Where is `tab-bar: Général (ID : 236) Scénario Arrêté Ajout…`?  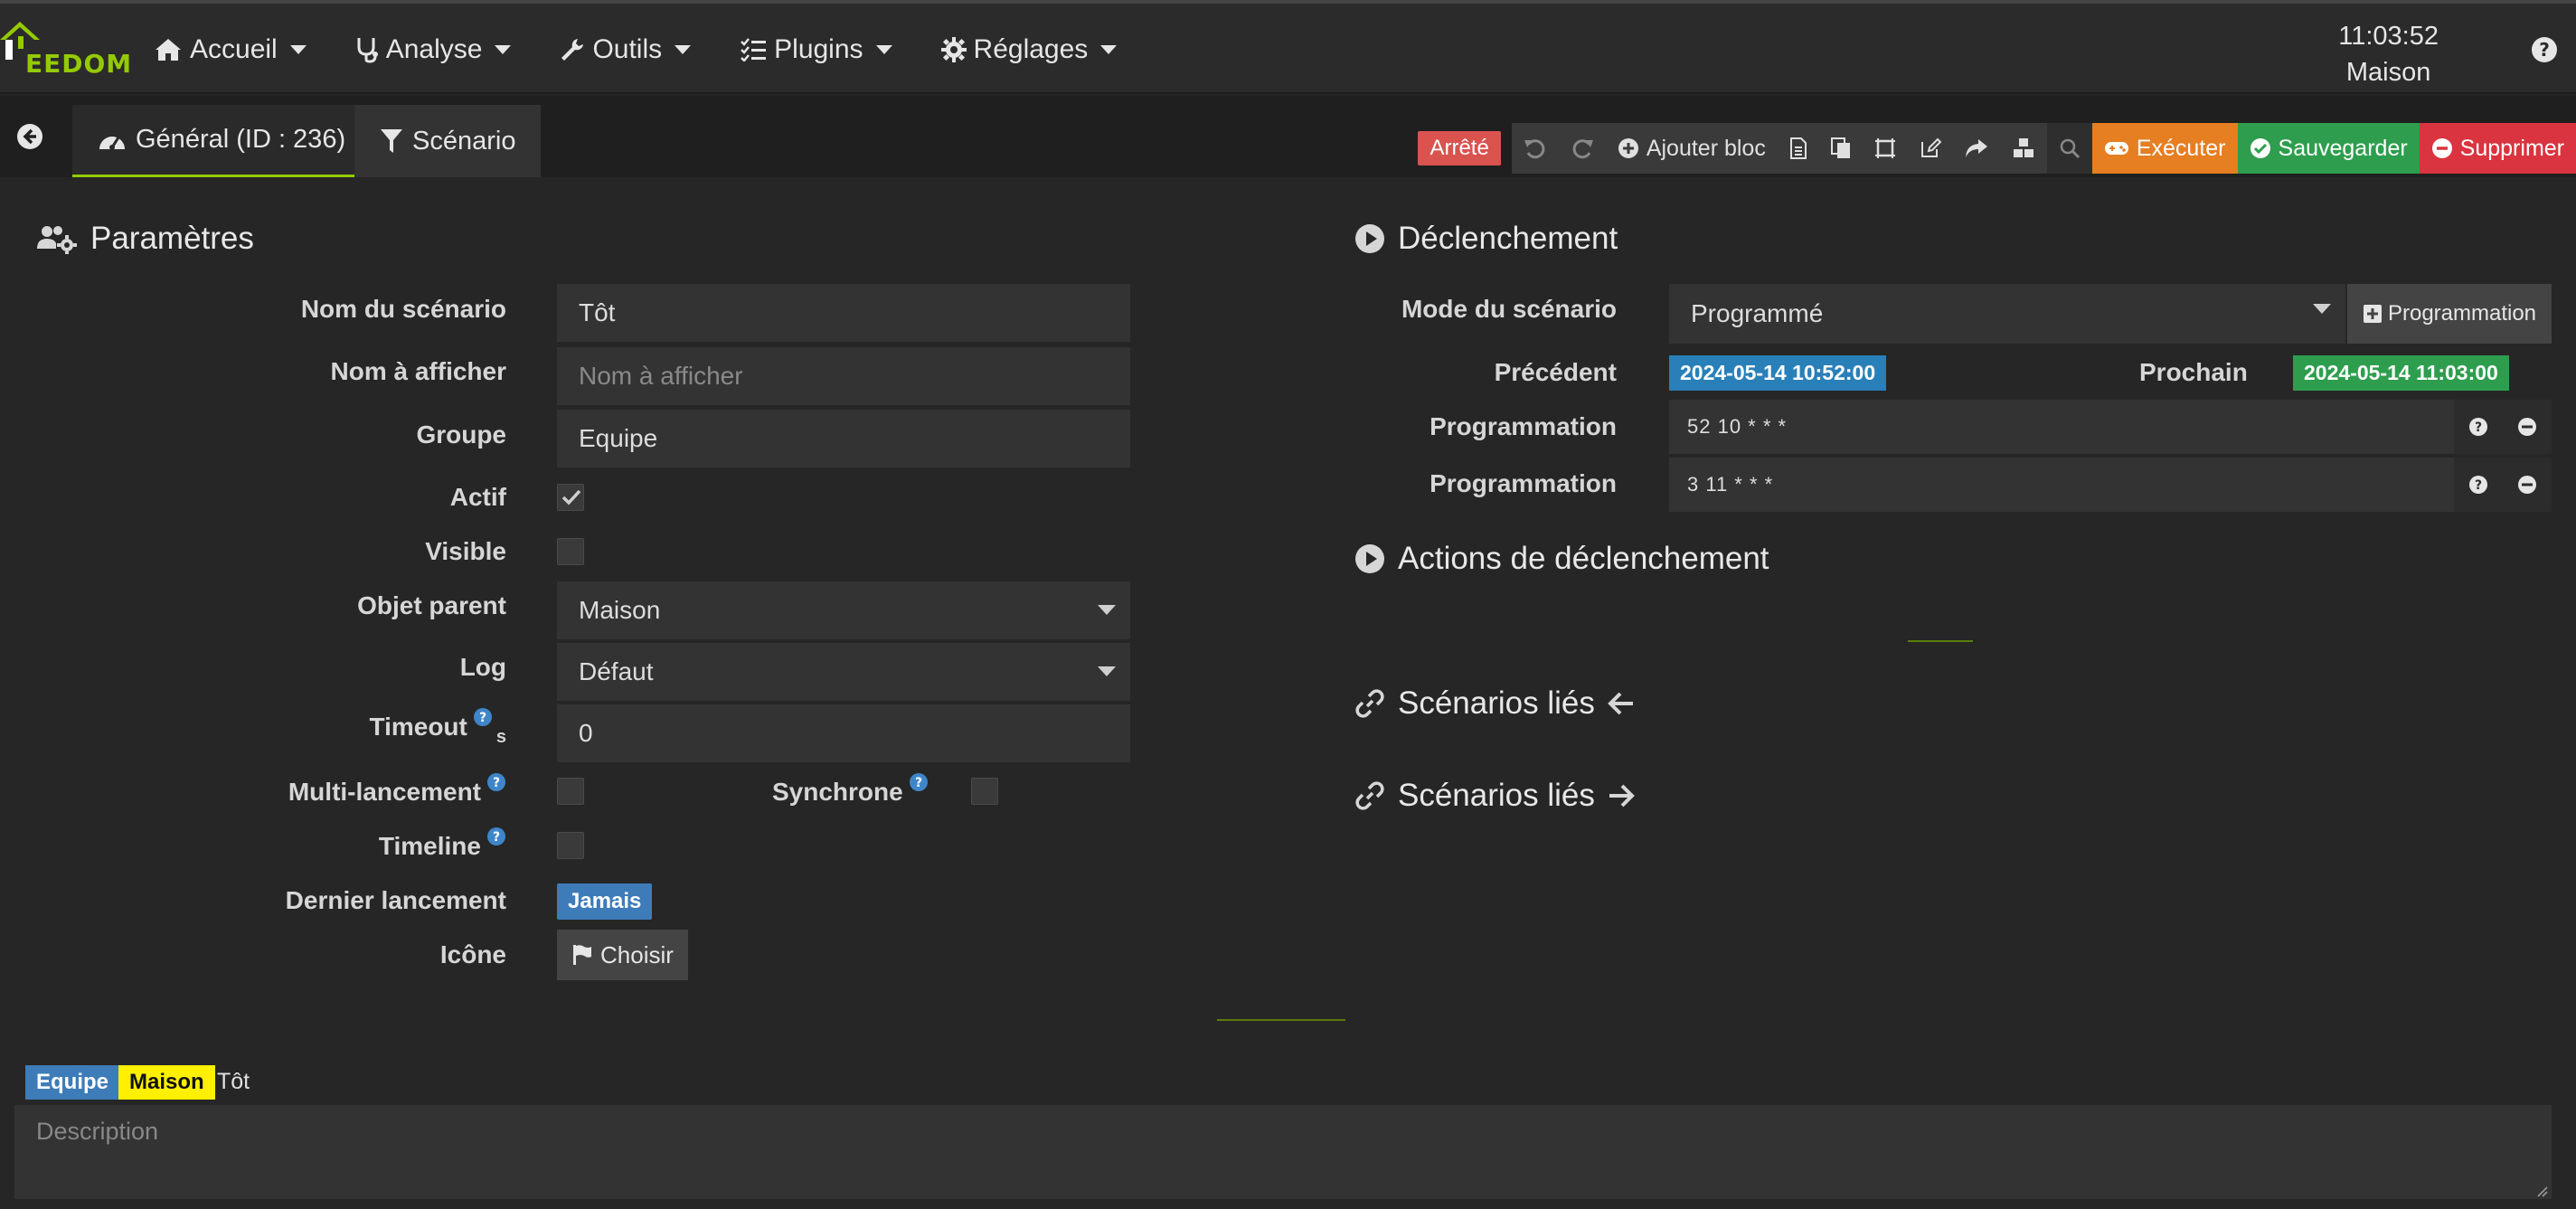
tab-bar: Général (ID : 236) Scénario Arrêté Ajout… is located at coordinates (1288, 136).